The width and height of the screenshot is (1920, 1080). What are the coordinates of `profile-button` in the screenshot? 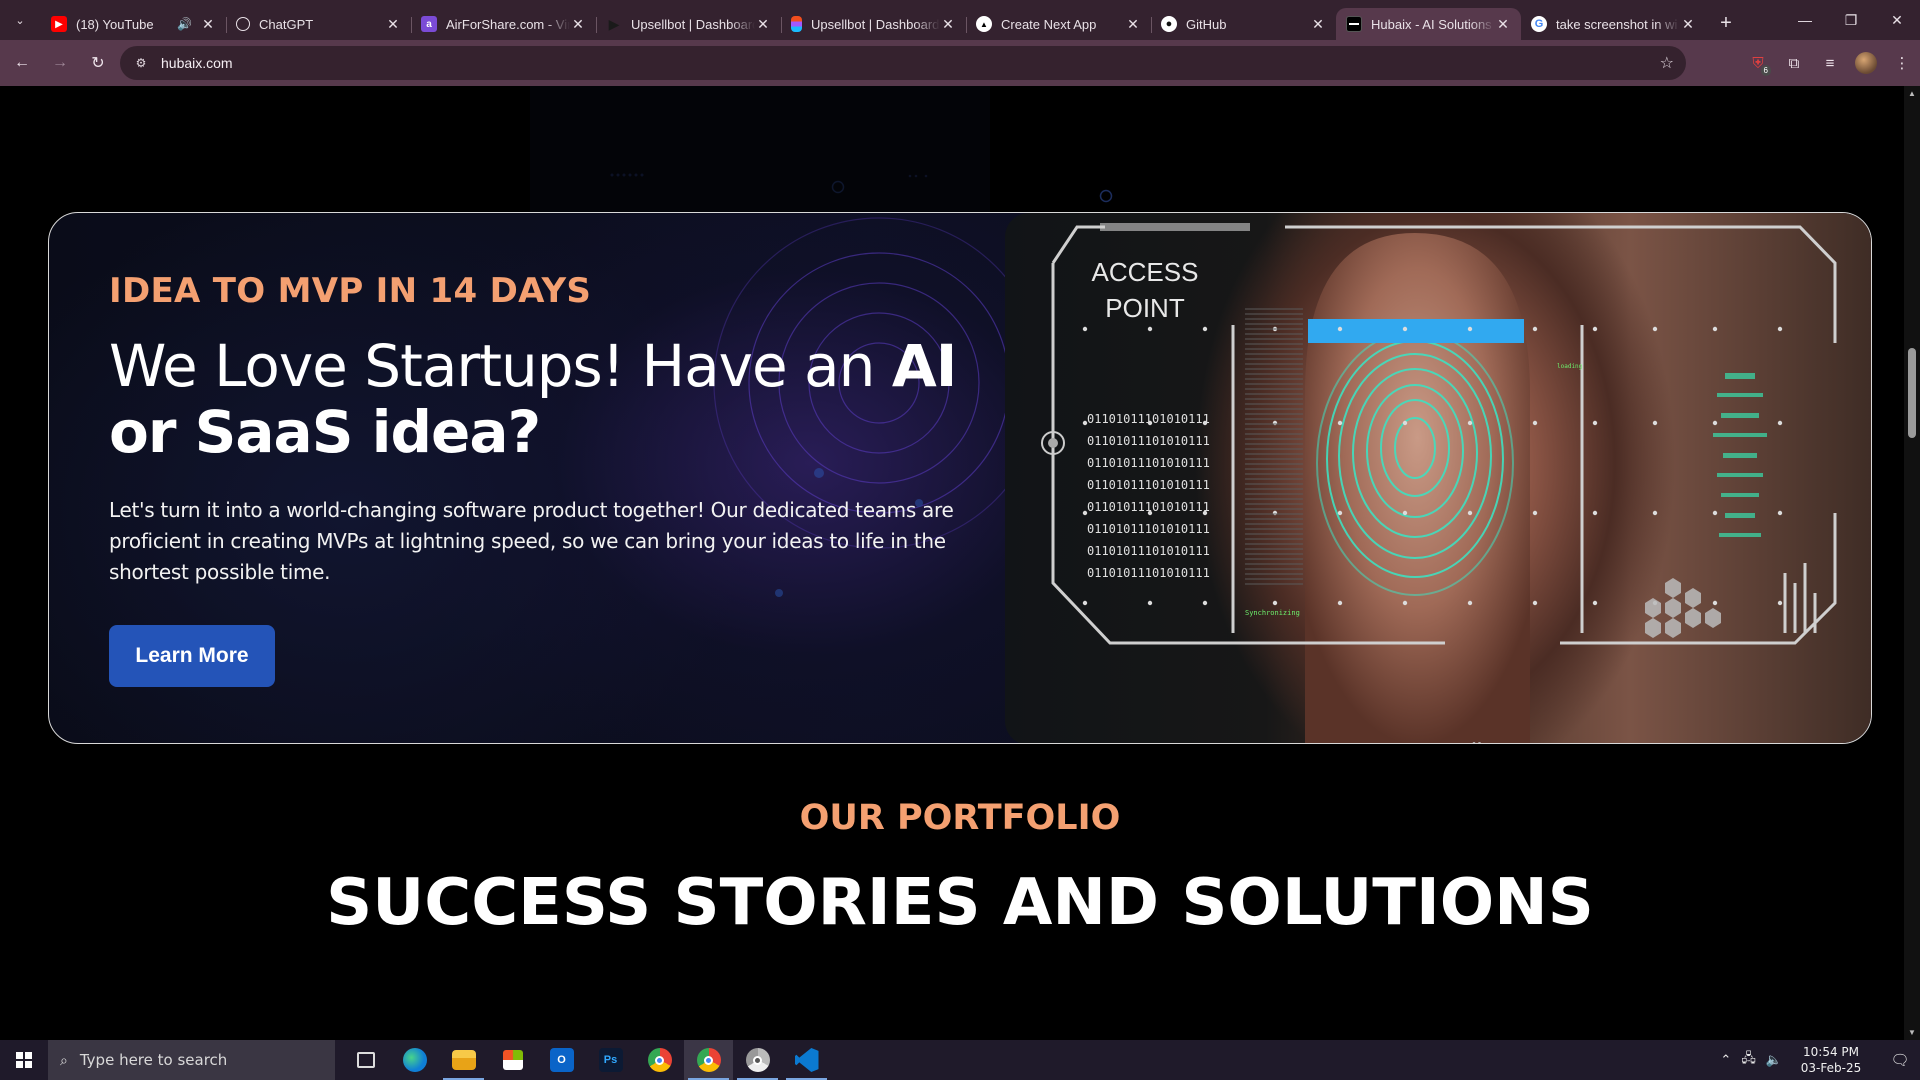 It's located at (1866, 63).